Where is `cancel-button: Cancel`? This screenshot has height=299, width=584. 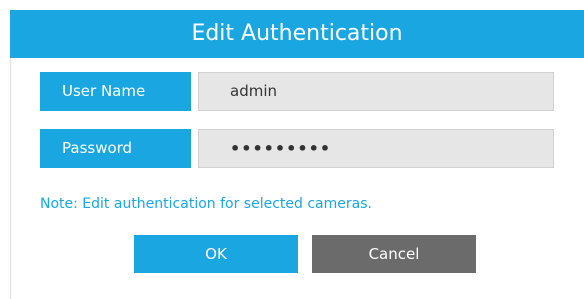
cancel-button: Cancel is located at coordinates (394, 254).